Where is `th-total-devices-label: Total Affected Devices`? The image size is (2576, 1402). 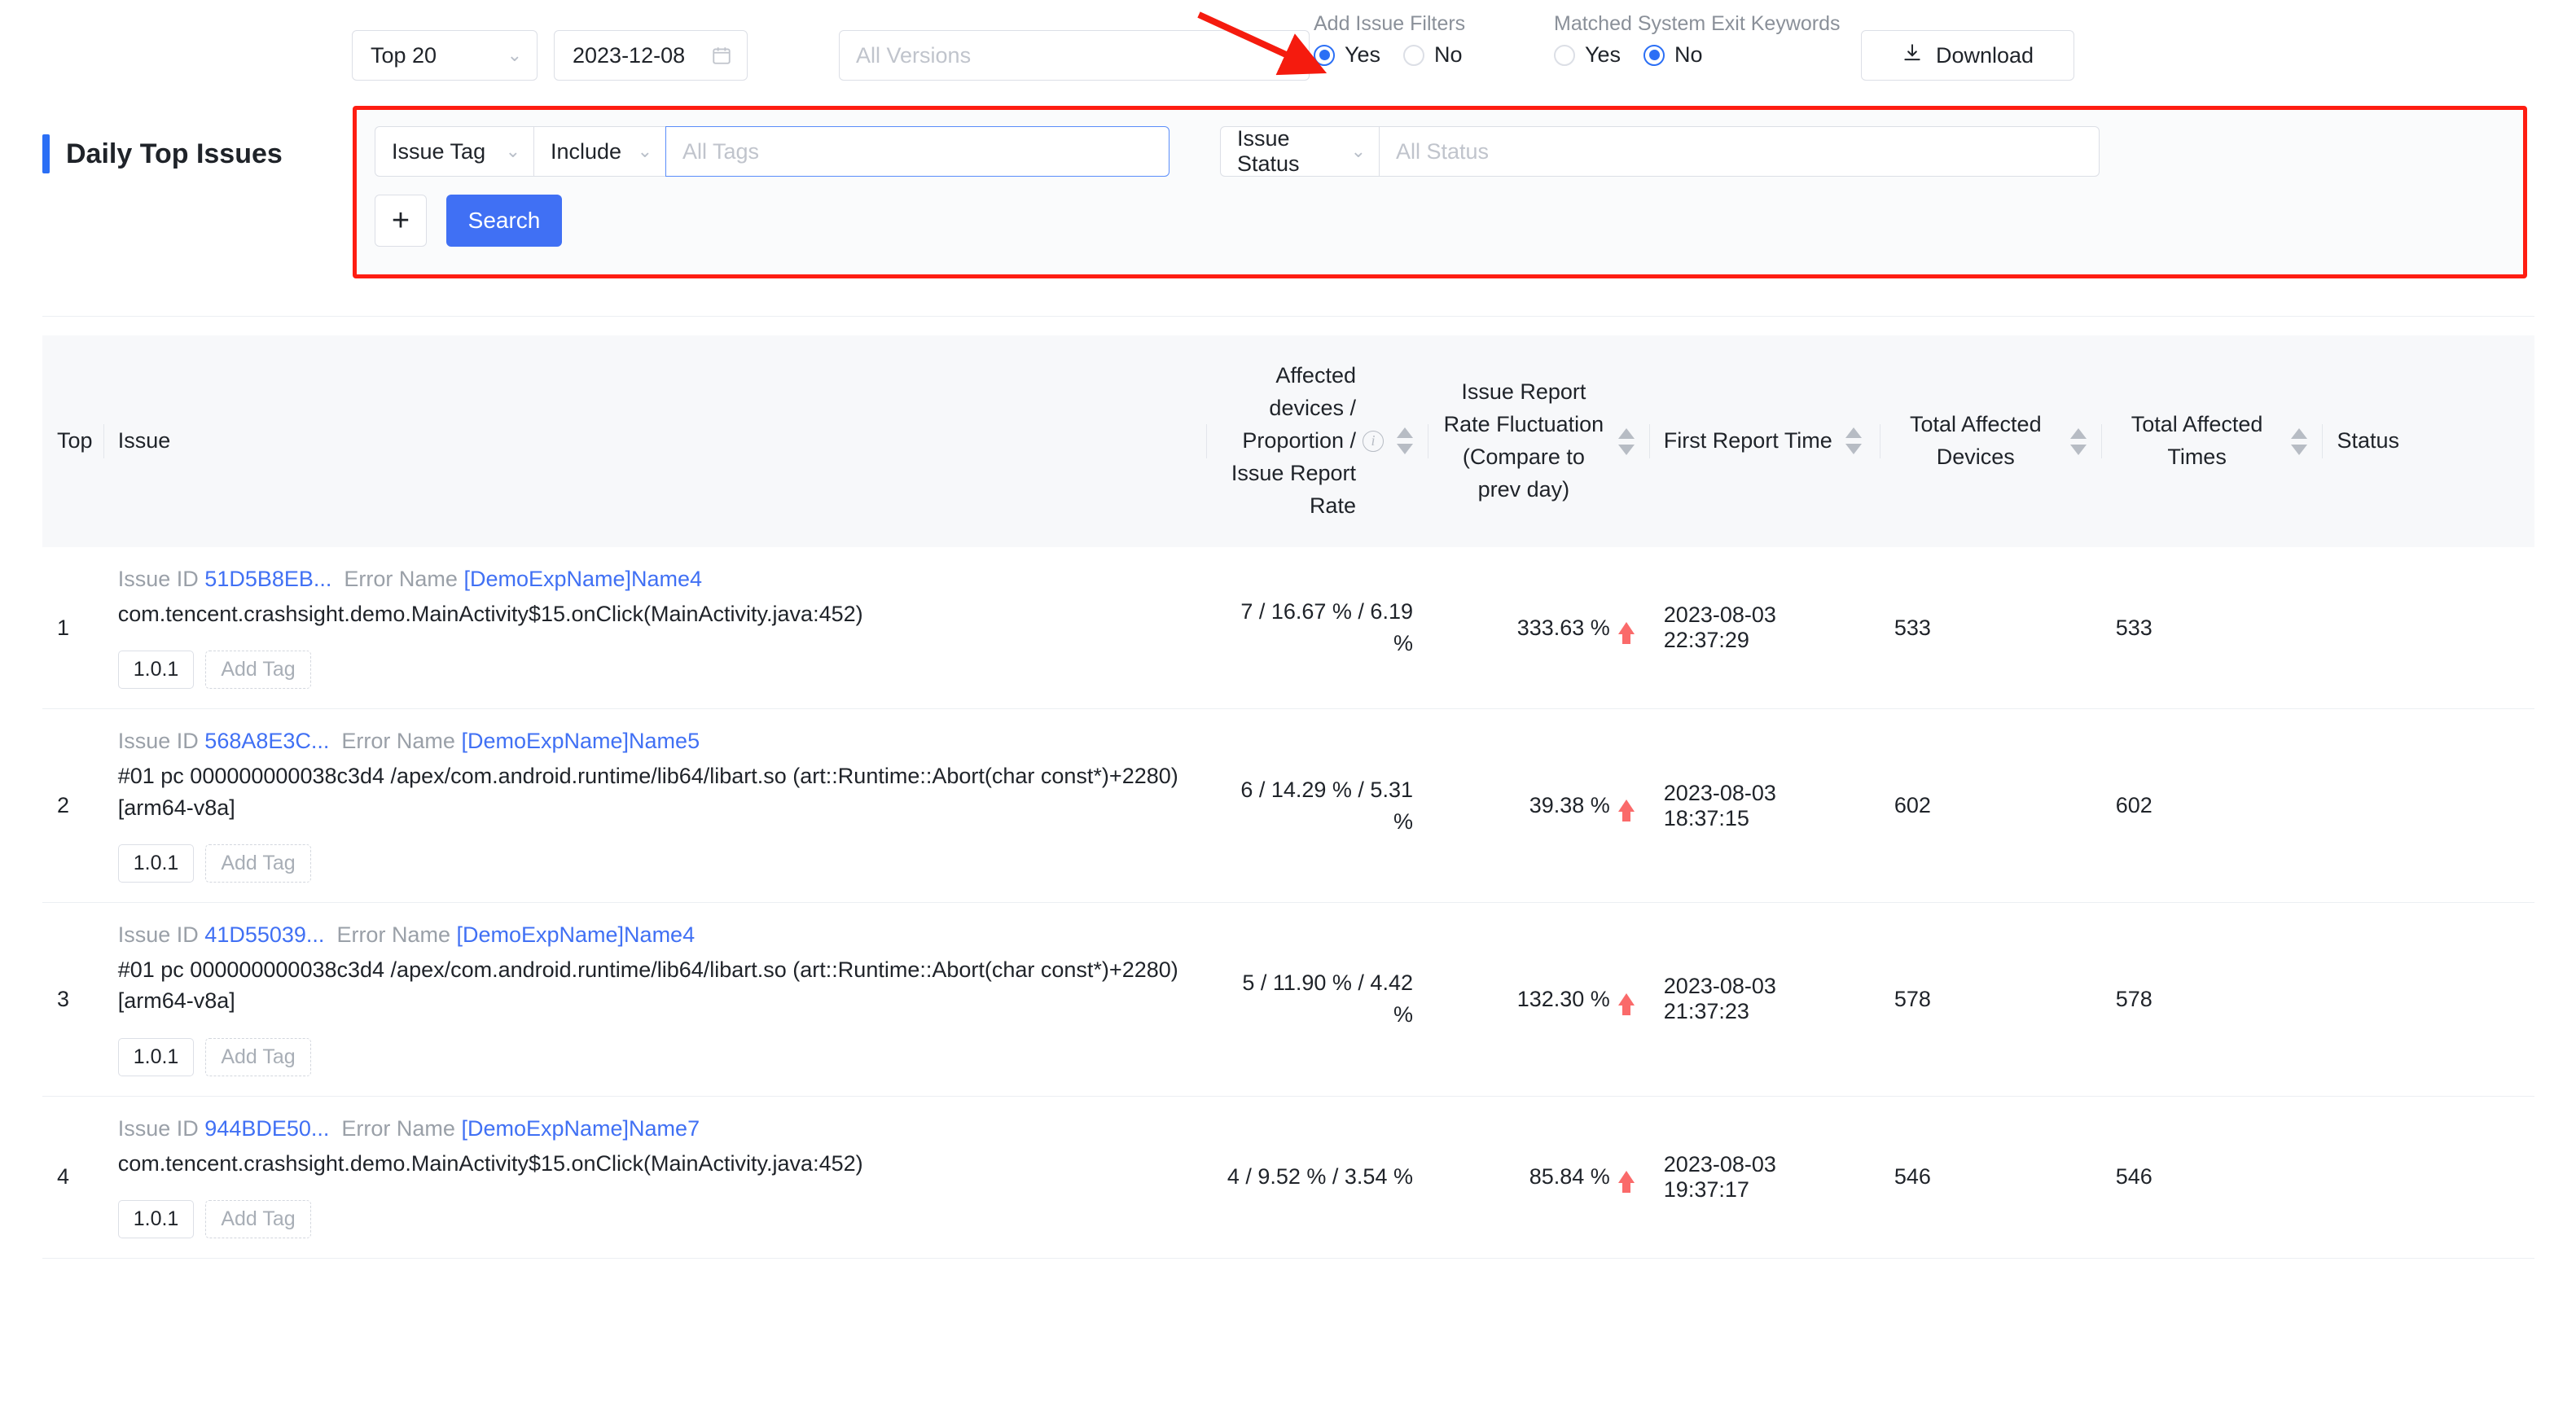 th-total-devices-label: Total Affected Devices is located at coordinates (1976, 440).